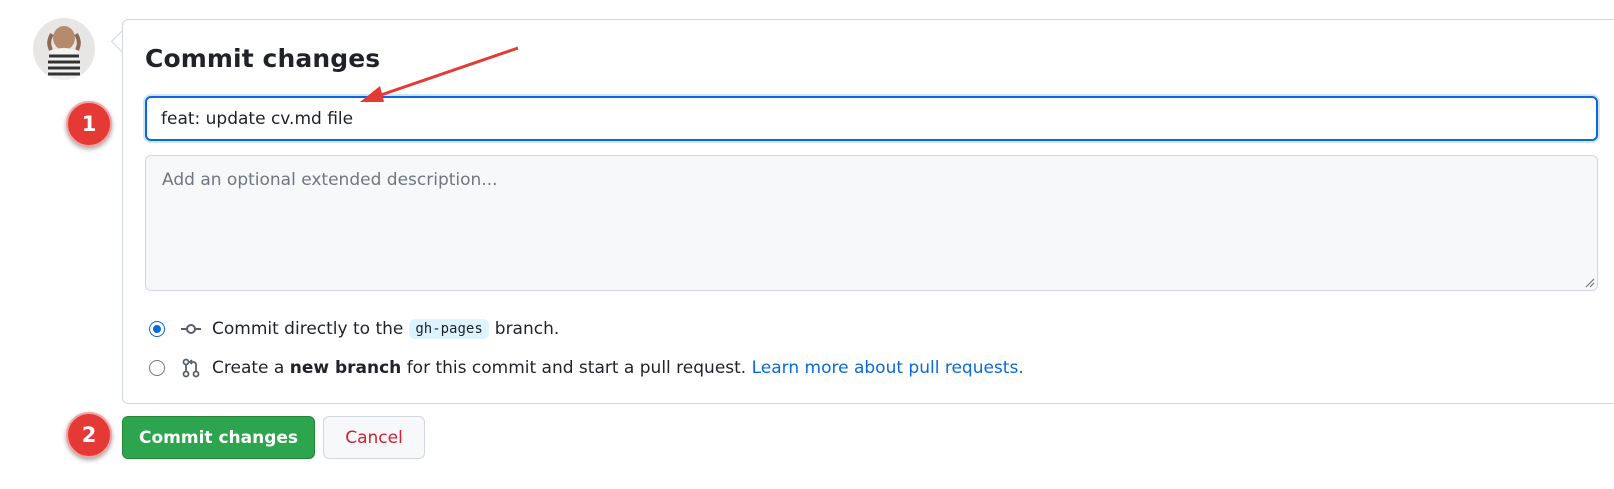 The image size is (1614, 489). I want to click on git-commit-icon, so click(191, 329).